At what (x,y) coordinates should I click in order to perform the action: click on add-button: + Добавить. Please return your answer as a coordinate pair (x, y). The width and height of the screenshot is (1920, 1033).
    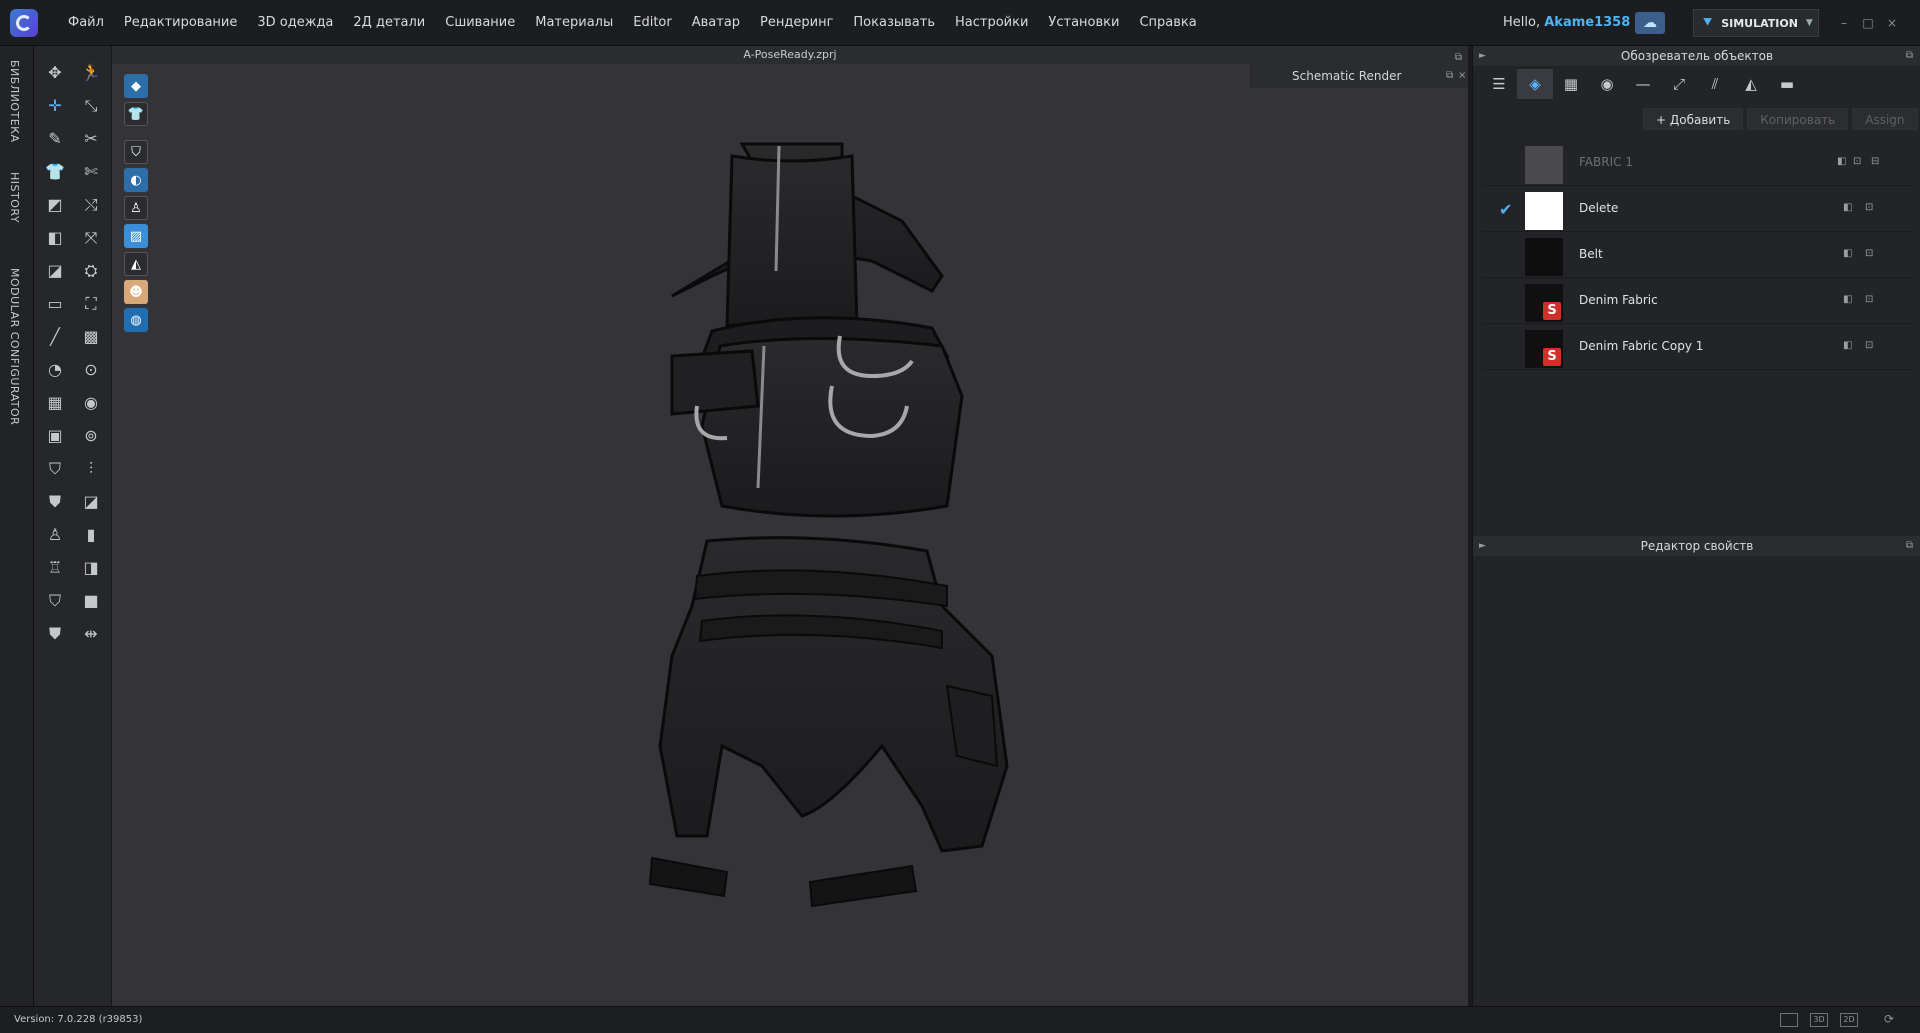
    Looking at the image, I should click on (1693, 119).